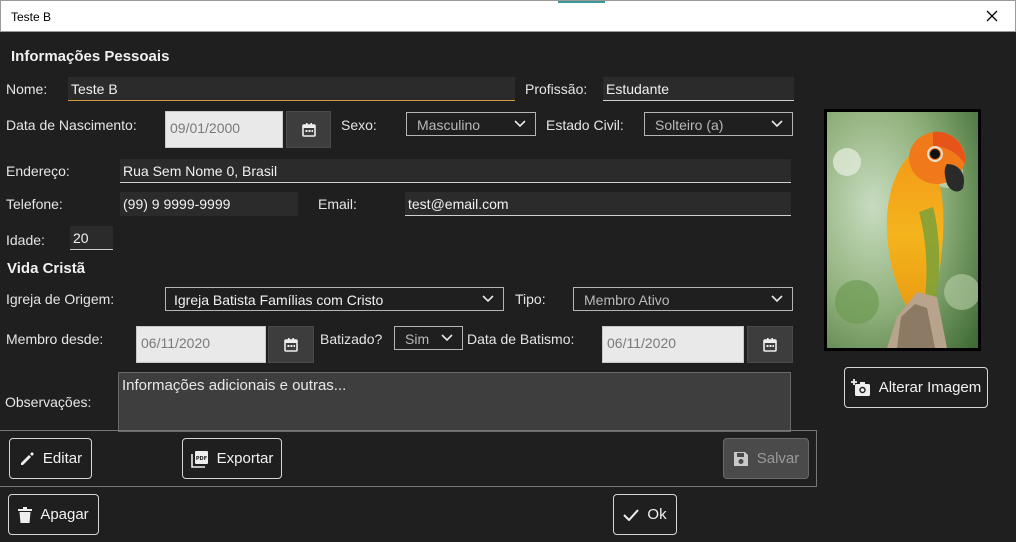  What do you see at coordinates (930, 387) in the screenshot?
I see `alterar-imagem-label: Alterar Imagem` at bounding box center [930, 387].